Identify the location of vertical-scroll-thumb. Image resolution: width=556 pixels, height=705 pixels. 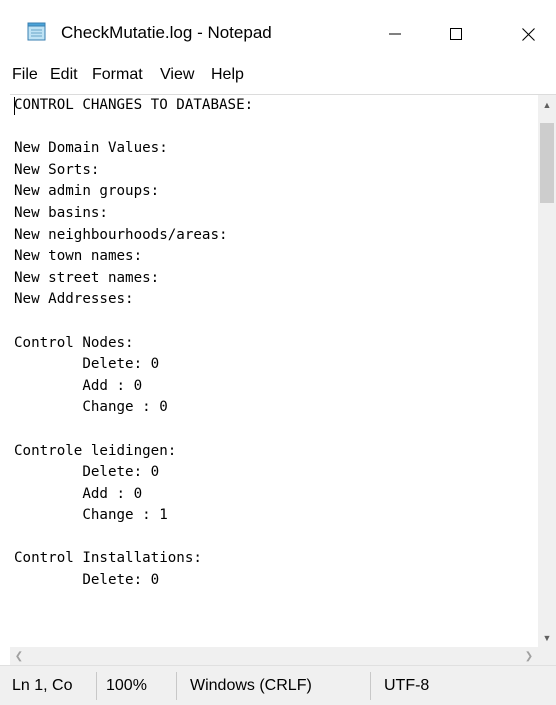
(547, 163).